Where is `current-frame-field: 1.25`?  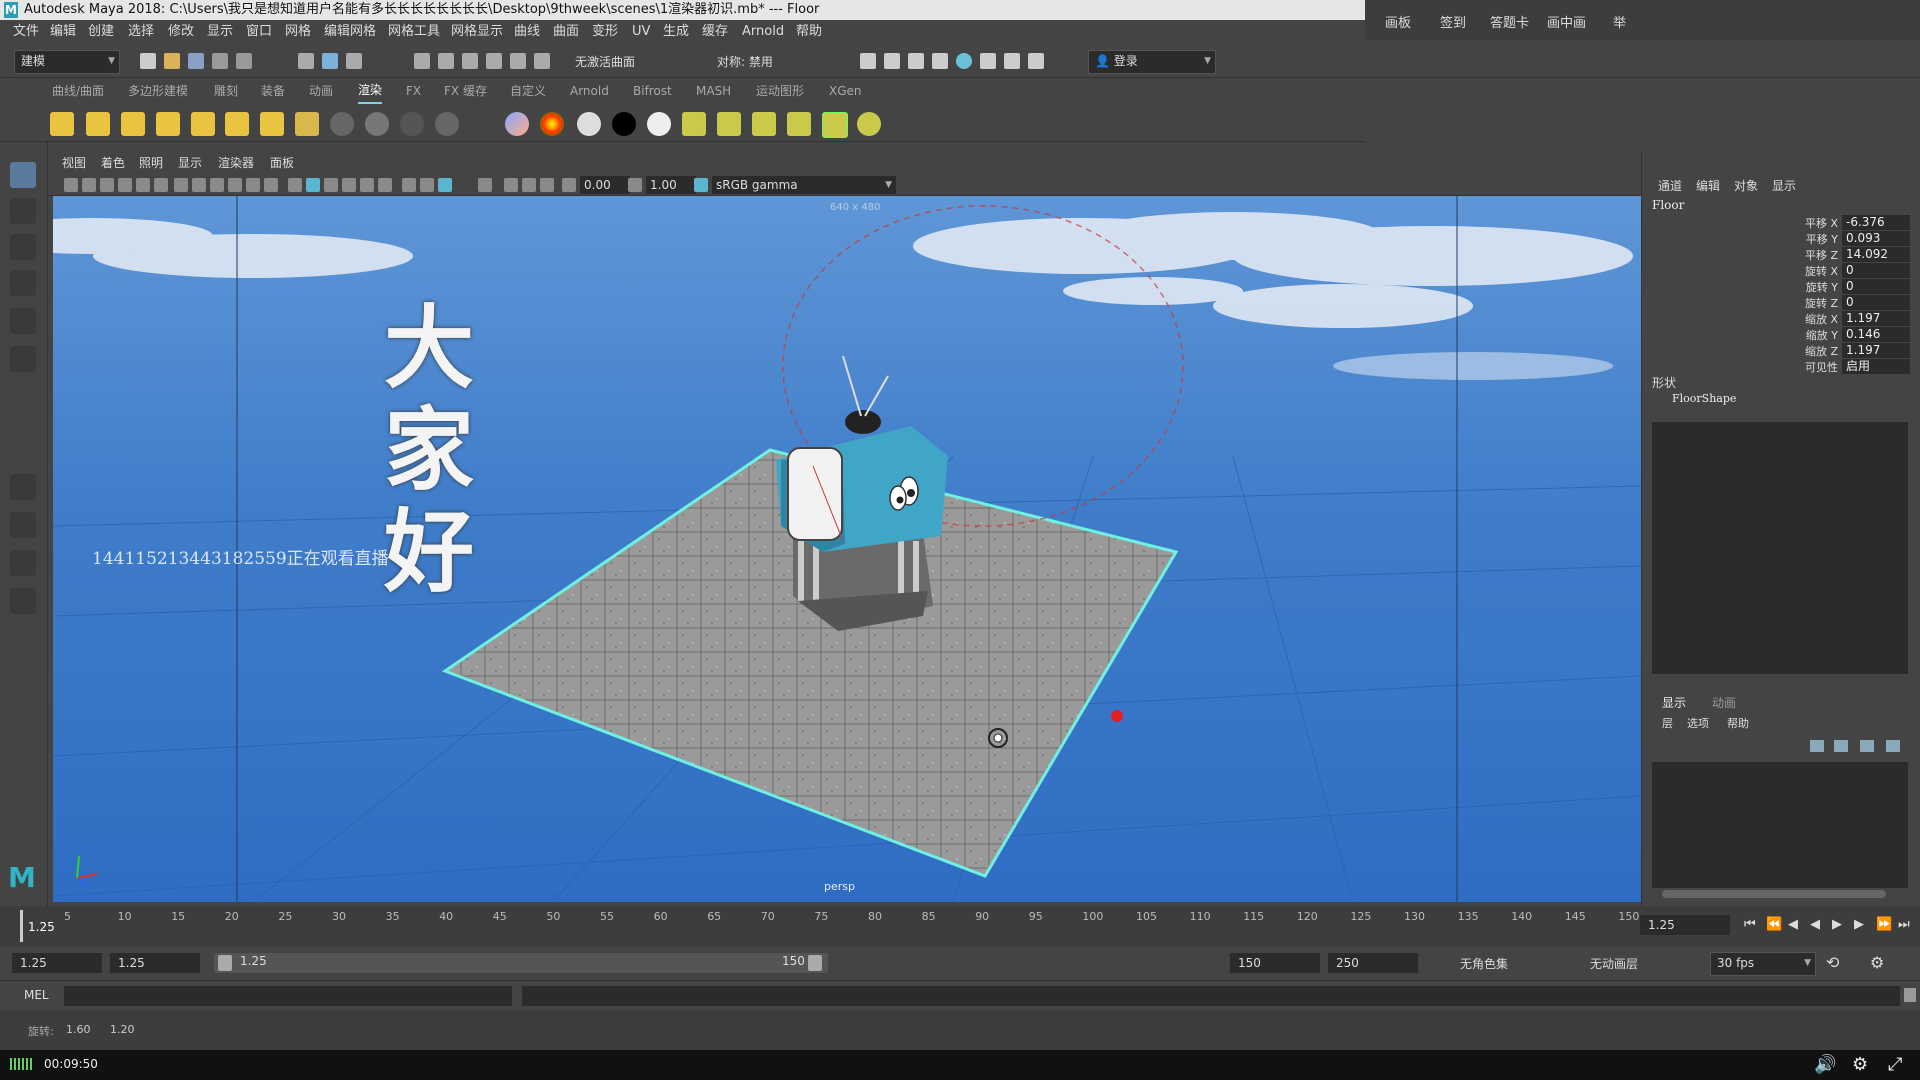 current-frame-field: 1.25 is located at coordinates (1685, 925).